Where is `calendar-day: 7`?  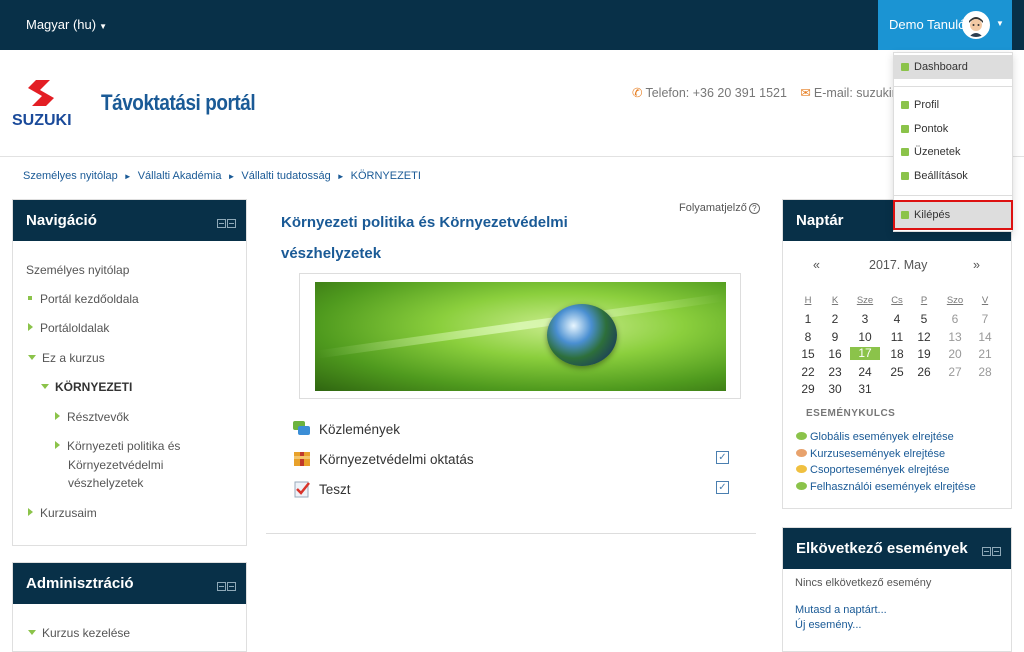 calendar-day: 7 is located at coordinates (985, 319).